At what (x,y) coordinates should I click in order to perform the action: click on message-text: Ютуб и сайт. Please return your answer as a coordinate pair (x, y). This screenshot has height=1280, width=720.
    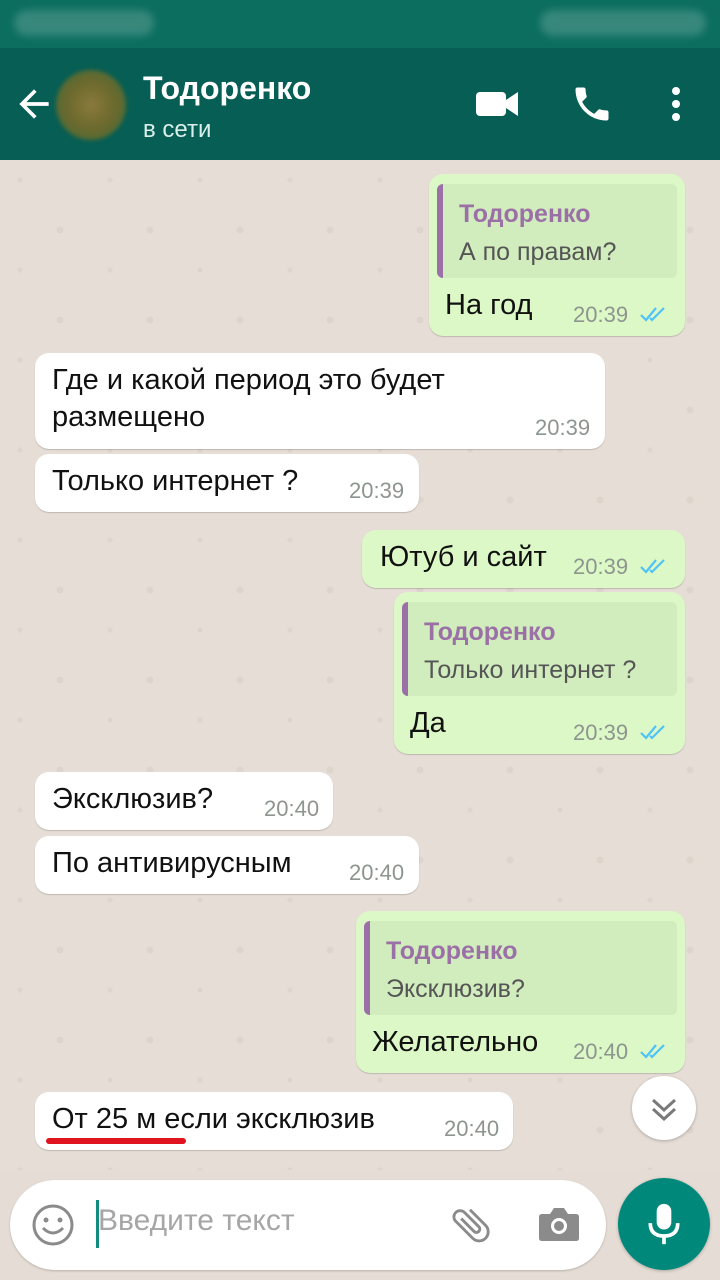
    Looking at the image, I should click on (463, 557).